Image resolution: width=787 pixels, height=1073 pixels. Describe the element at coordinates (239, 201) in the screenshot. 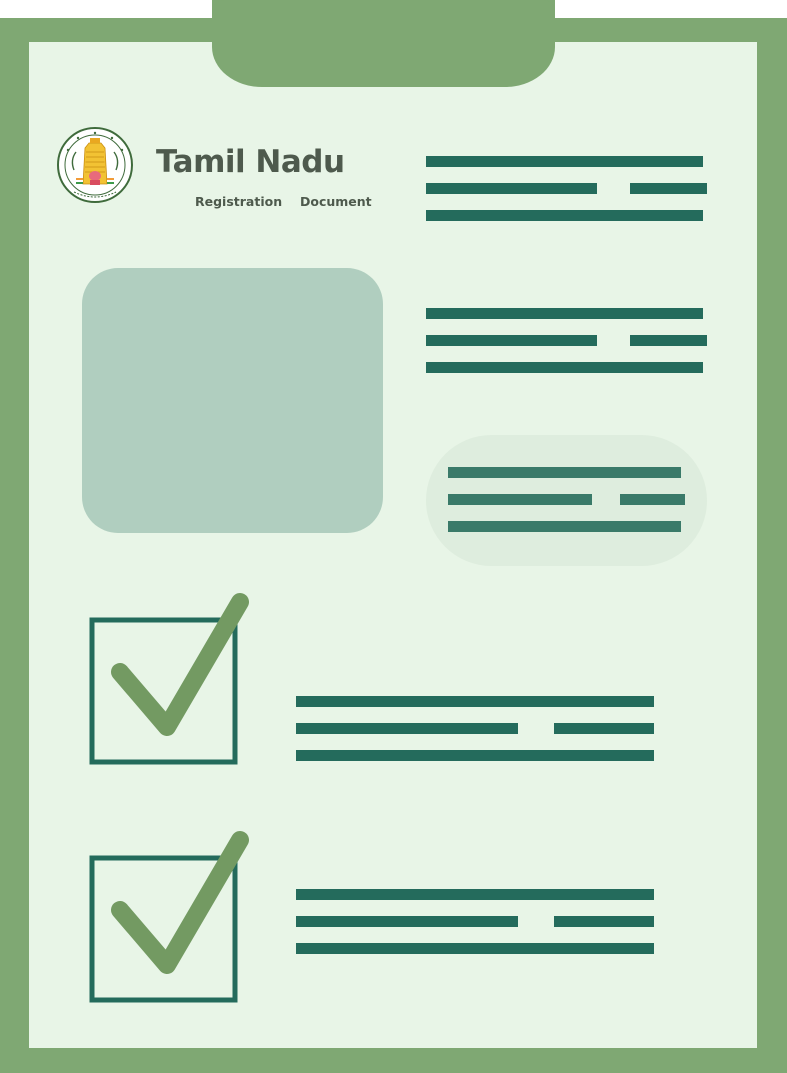

I see `subtitle-registration: Registration` at that location.